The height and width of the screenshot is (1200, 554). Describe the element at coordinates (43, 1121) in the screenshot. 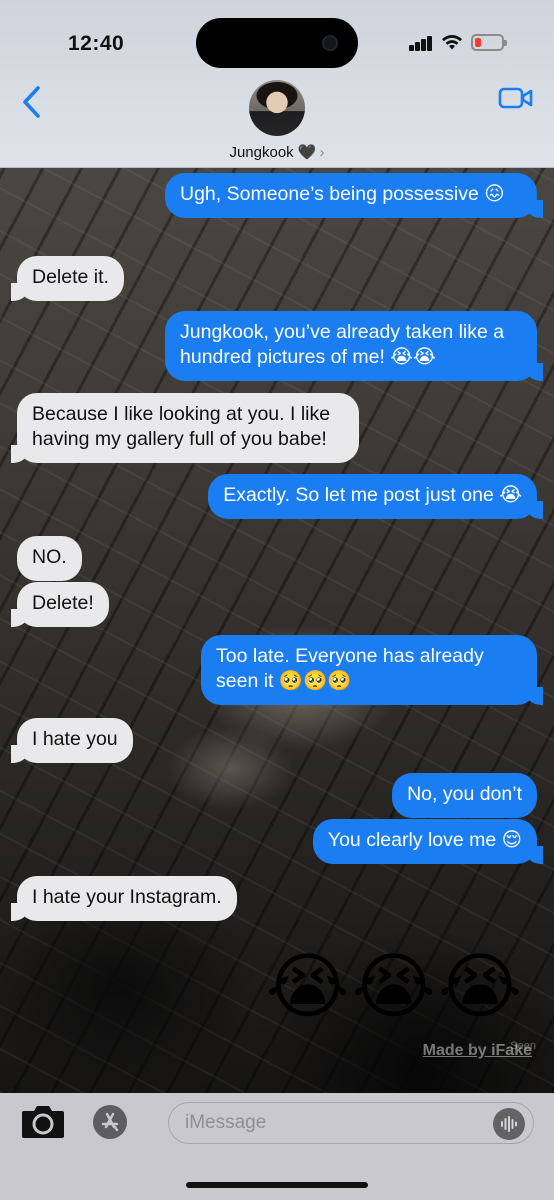

I see `camera-button` at that location.